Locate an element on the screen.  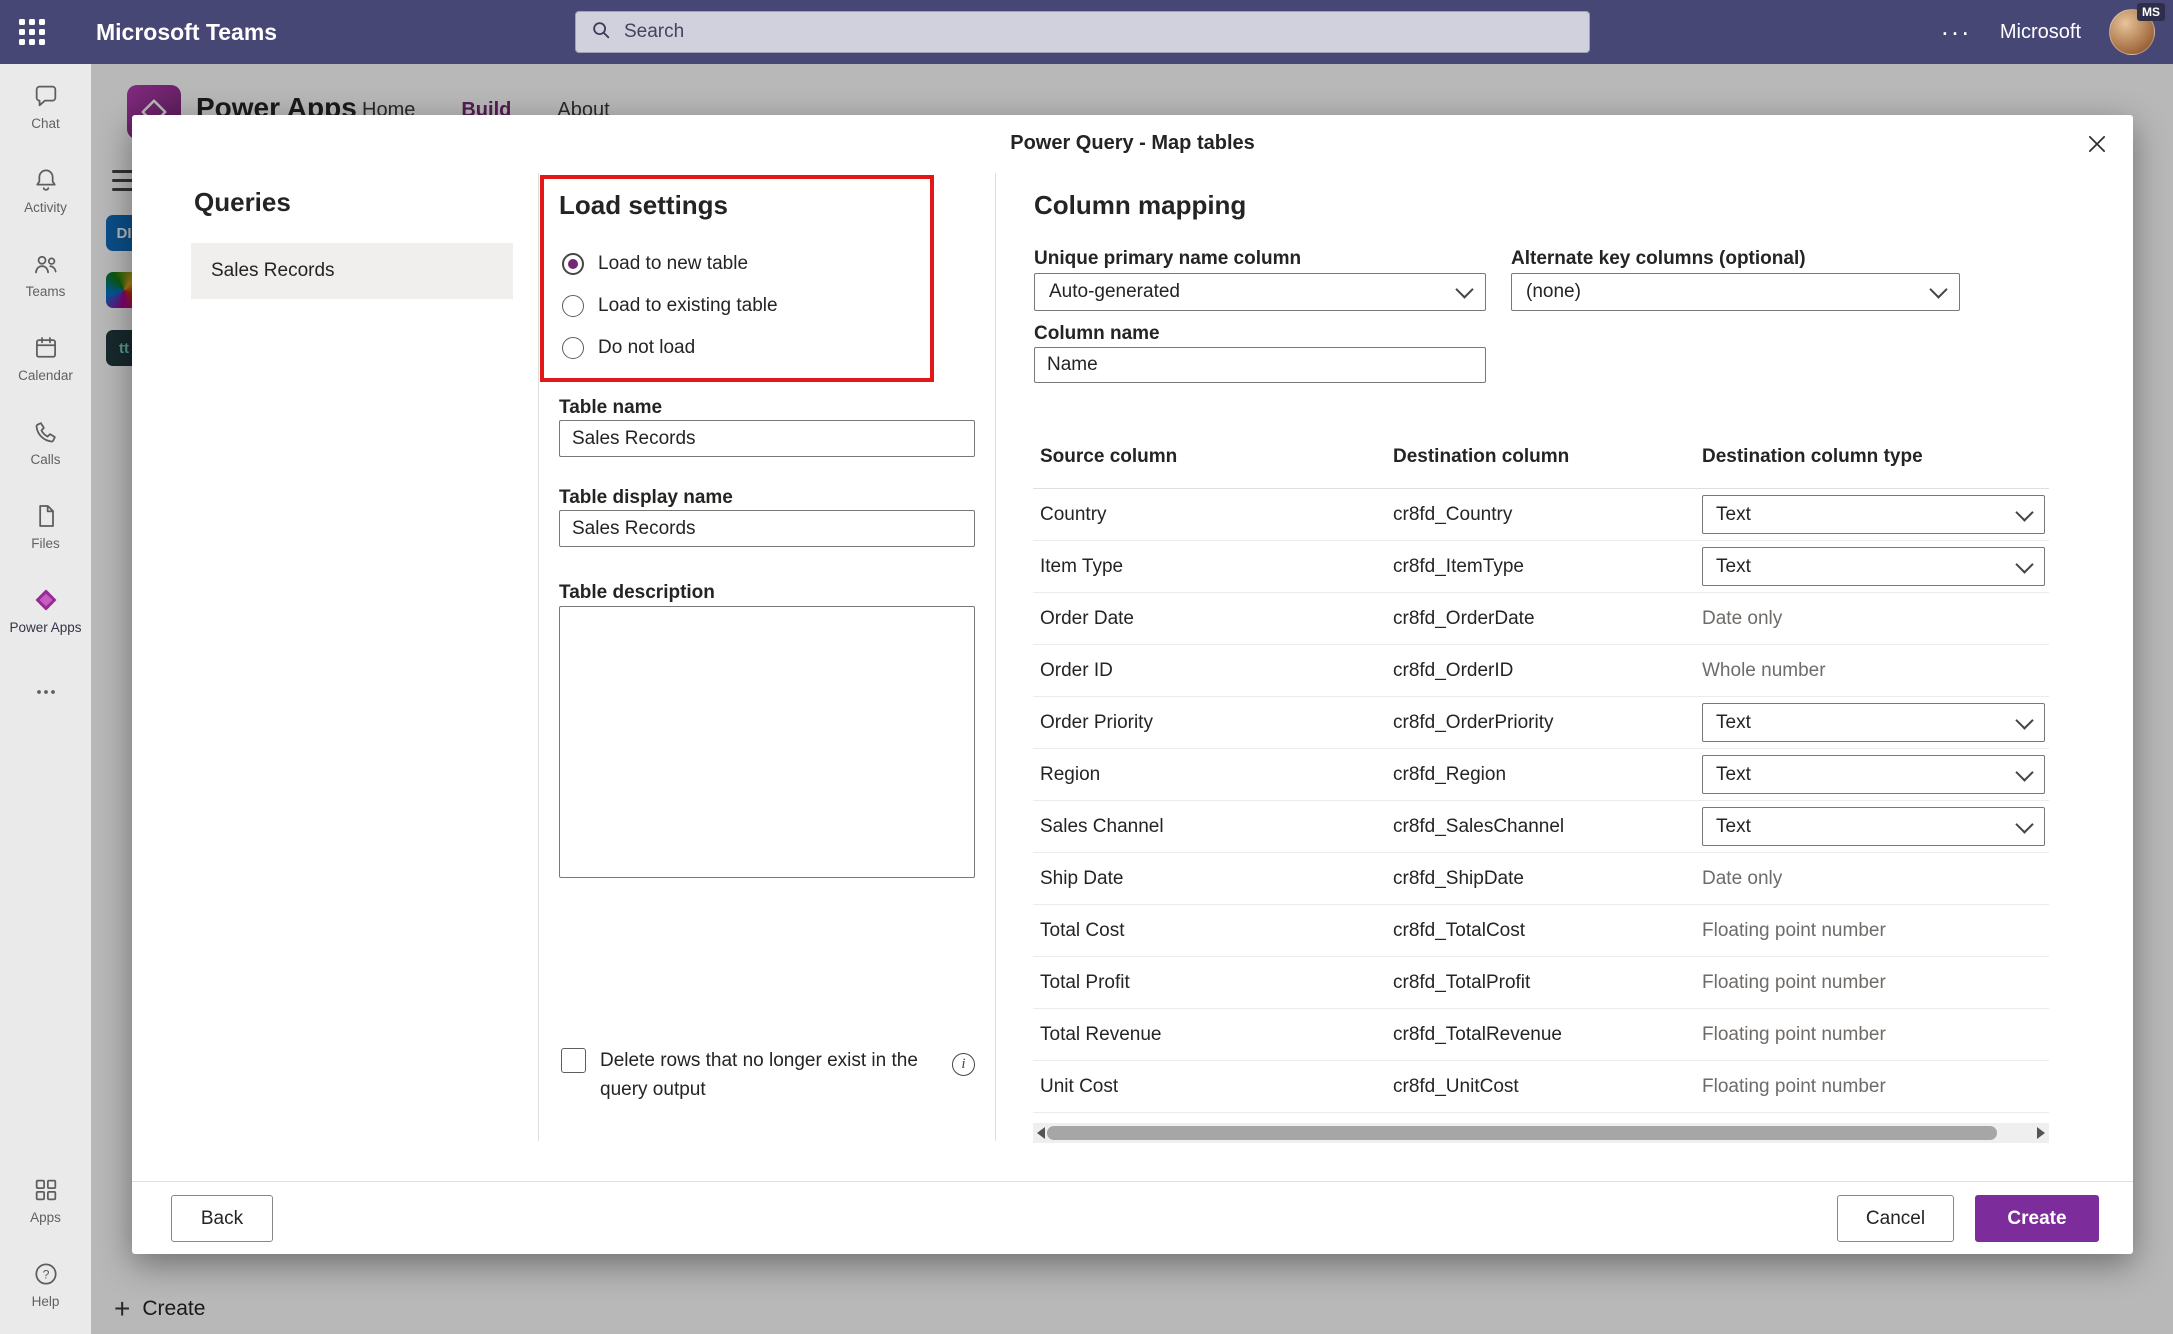
destination-type-cell: Date only is located at coordinates (1872, 619).